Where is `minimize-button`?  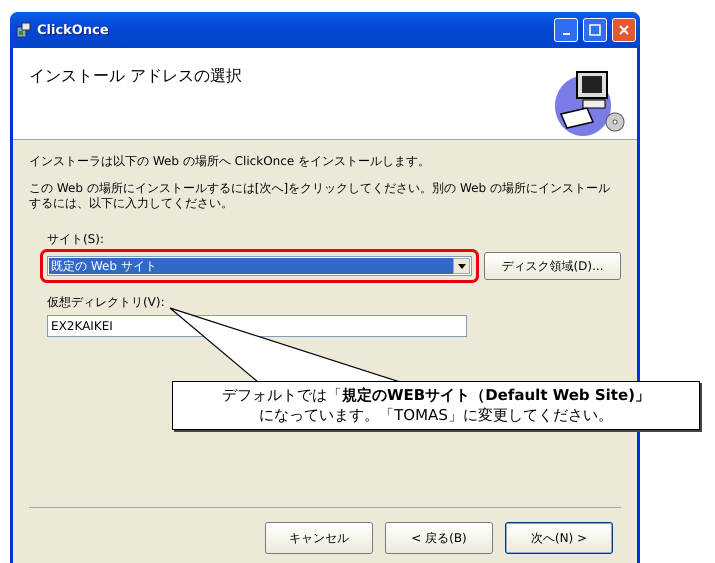
minimize-button is located at coordinates (566, 30).